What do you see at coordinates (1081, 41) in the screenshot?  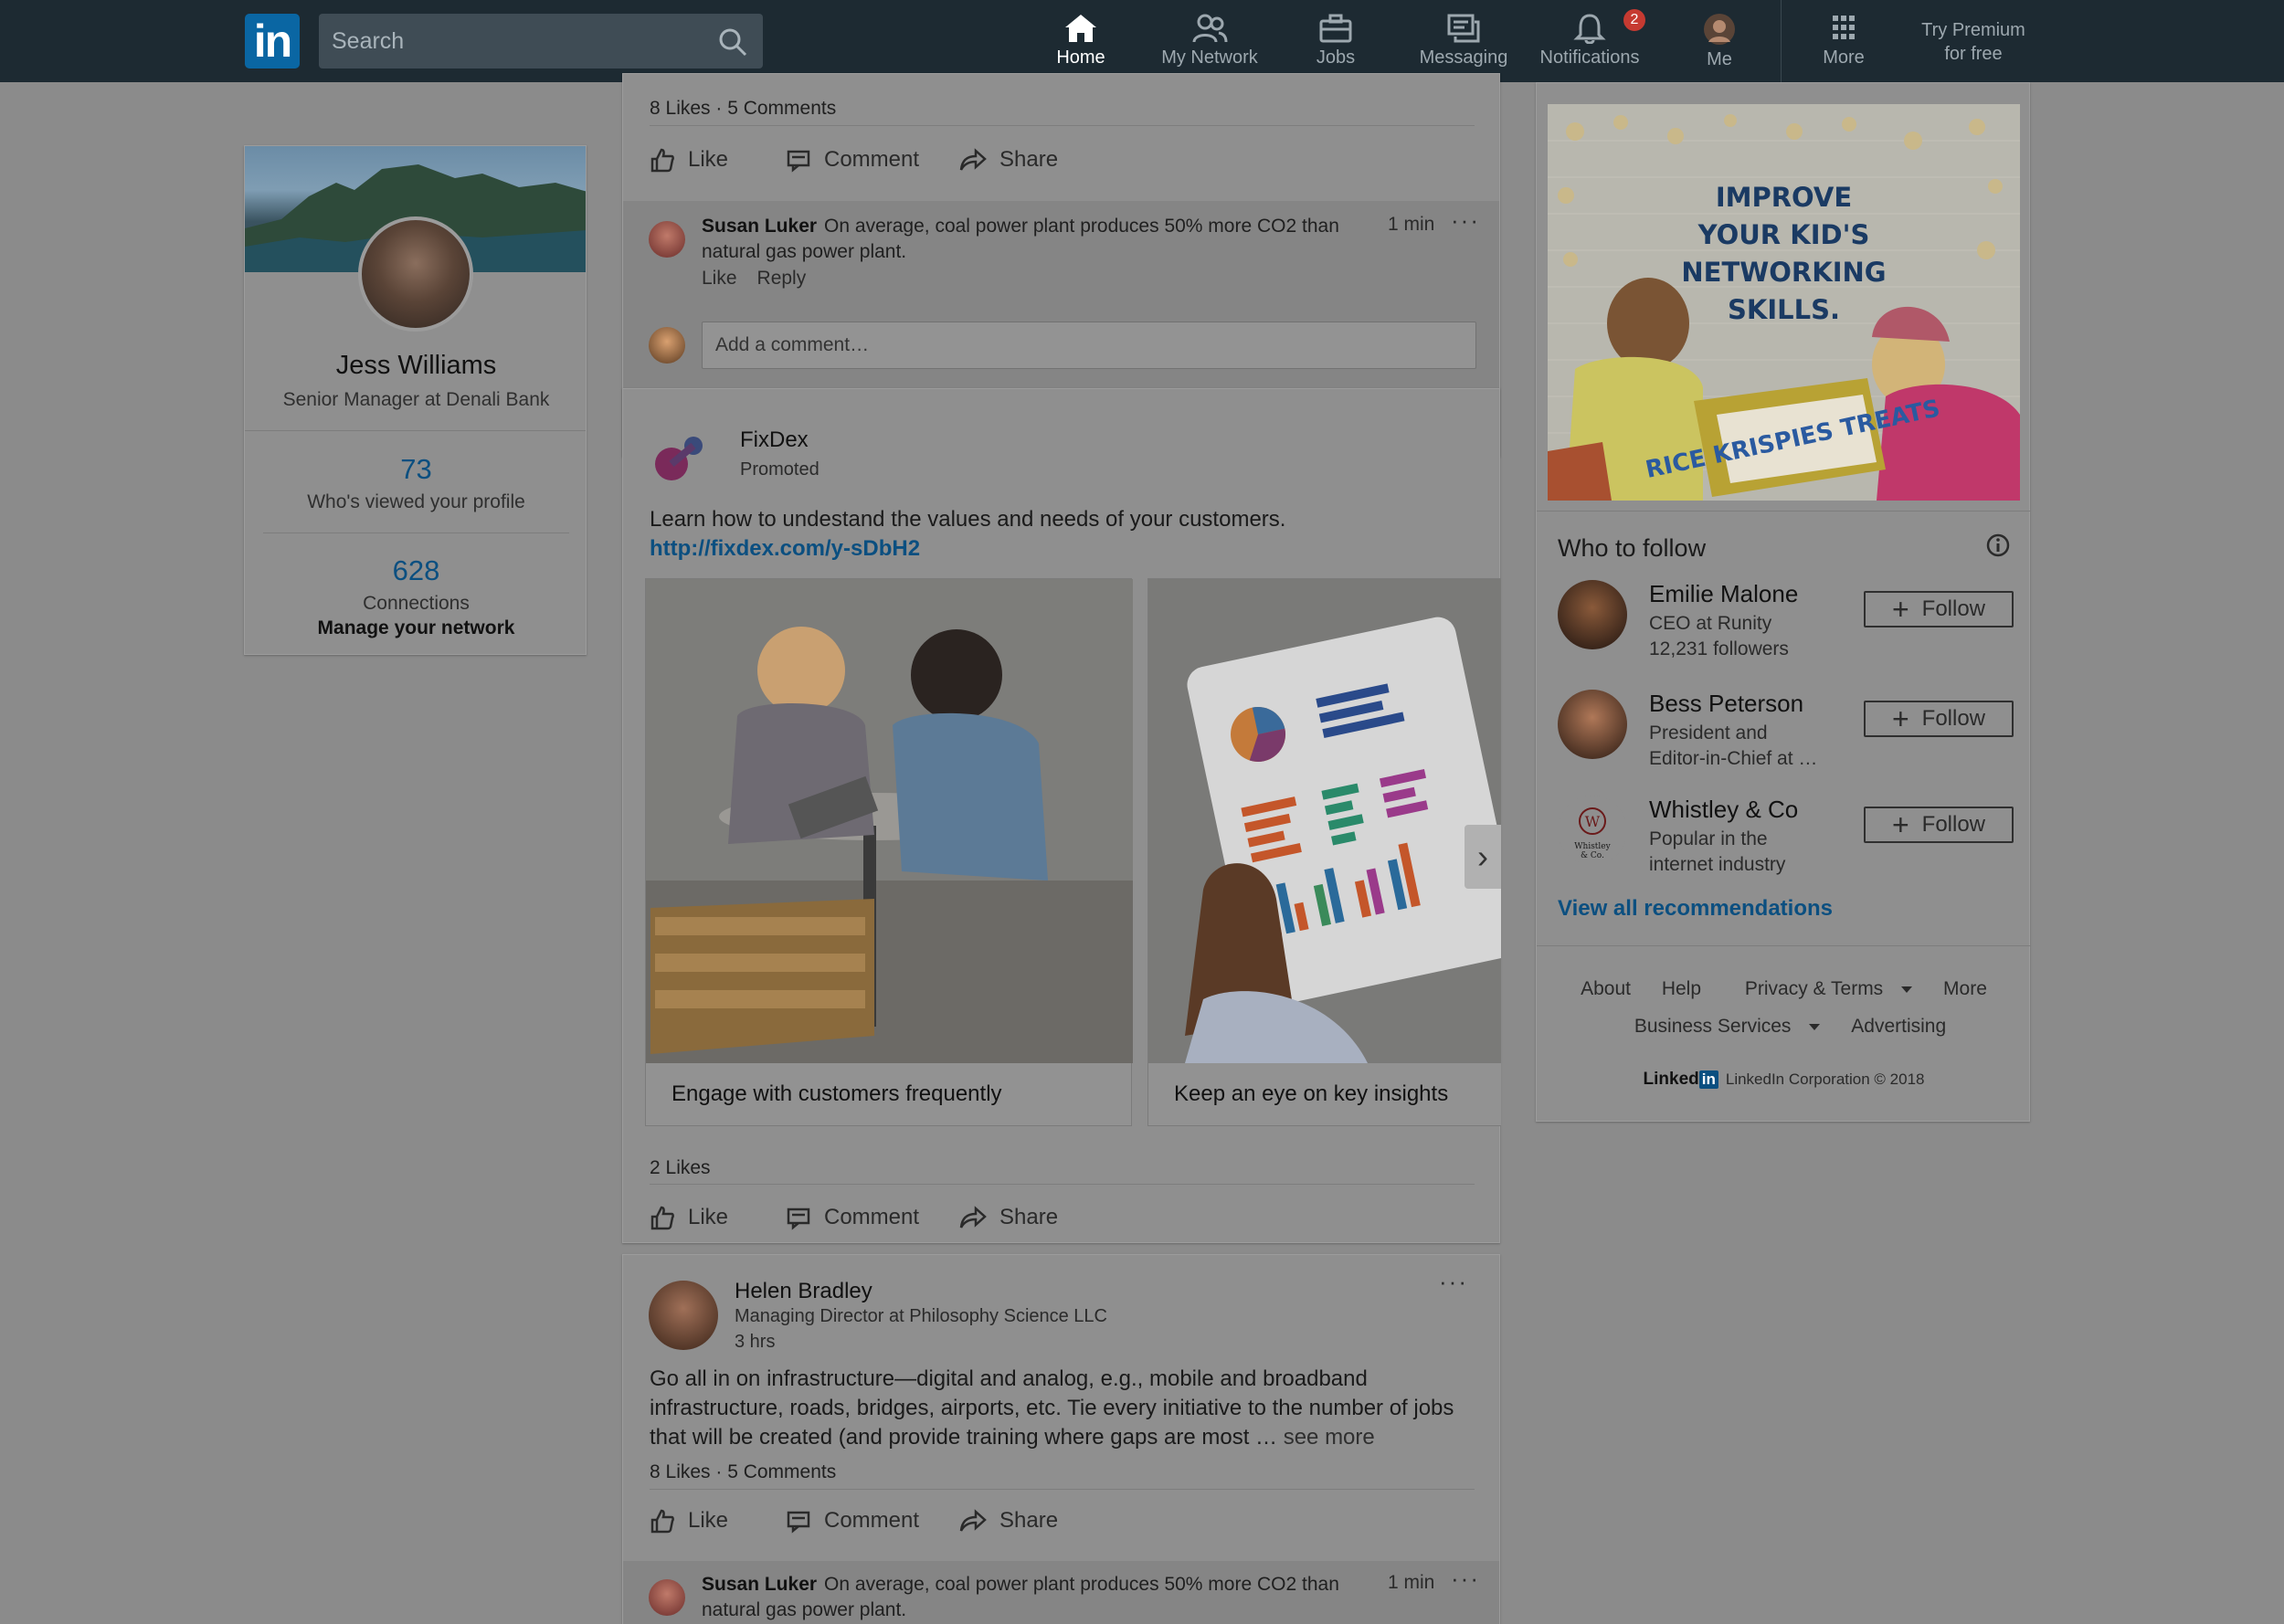 I see `nav-home: Home` at bounding box center [1081, 41].